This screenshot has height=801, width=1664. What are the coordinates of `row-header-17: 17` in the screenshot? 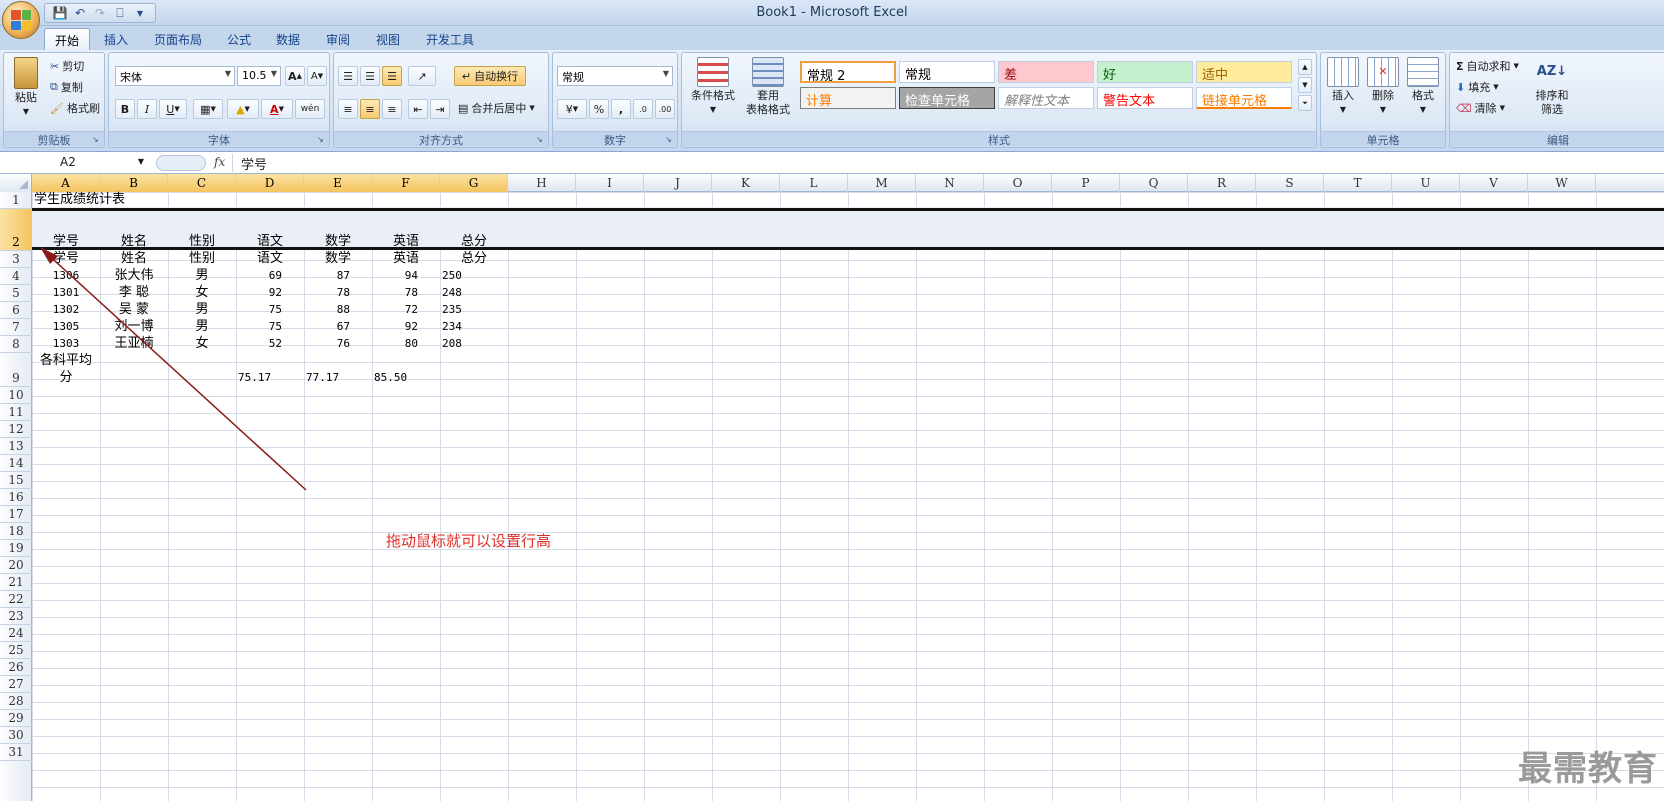 It's located at (16, 514).